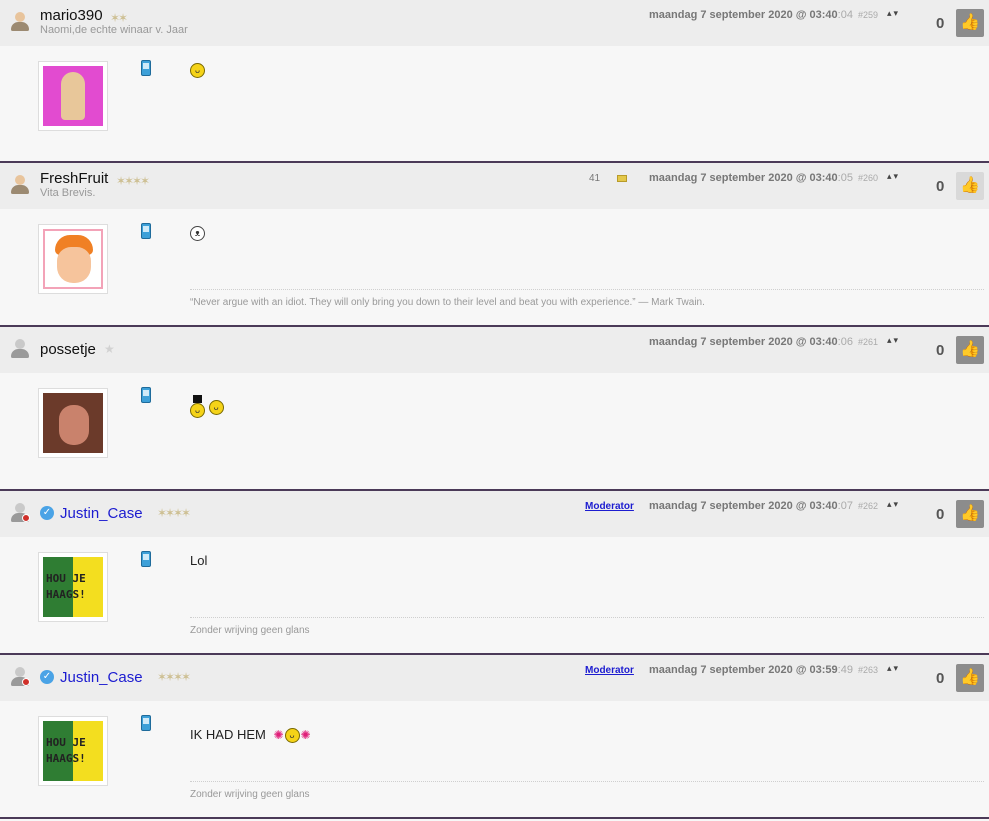 The height and width of the screenshot is (821, 989). What do you see at coordinates (68, 349) in the screenshot?
I see `username-link: possetje` at bounding box center [68, 349].